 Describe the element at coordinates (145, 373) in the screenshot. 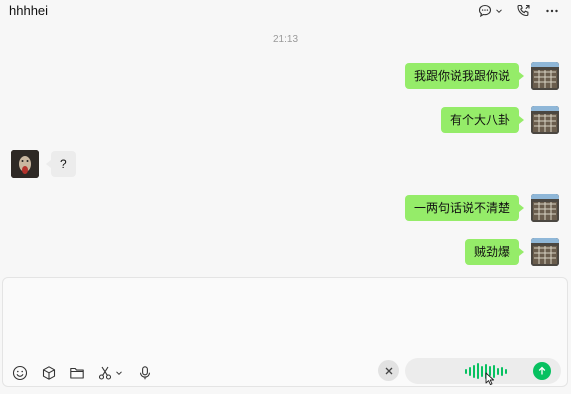

I see `microphone-icon` at that location.